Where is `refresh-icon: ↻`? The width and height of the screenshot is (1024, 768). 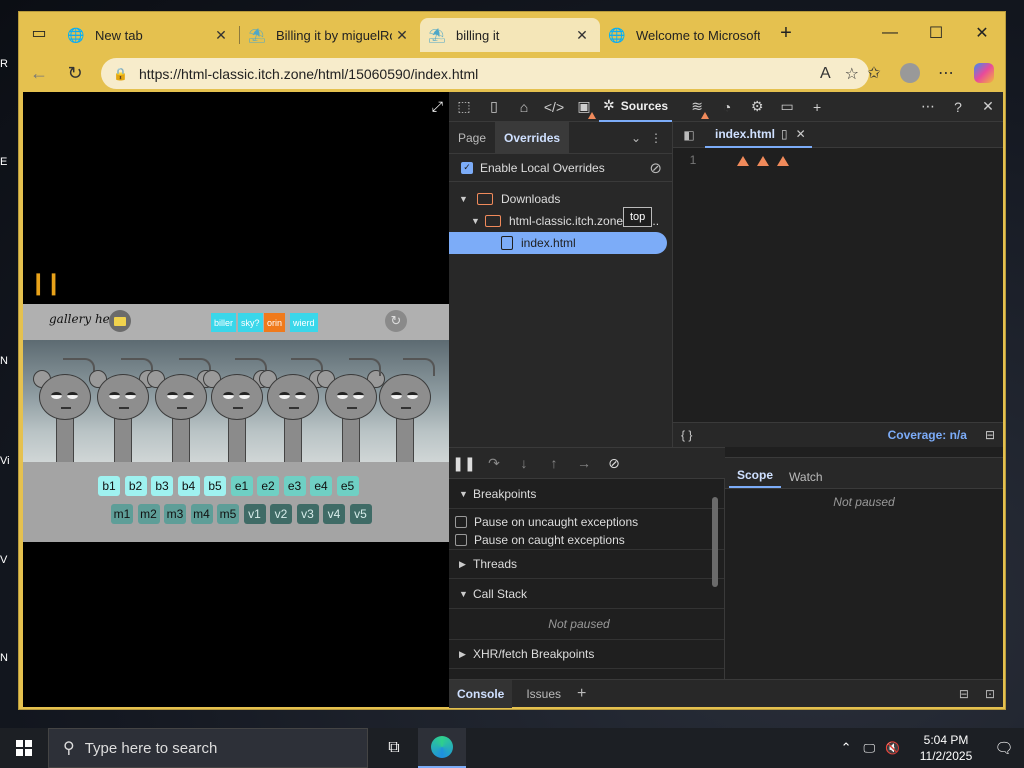 refresh-icon: ↻ is located at coordinates (75, 73).